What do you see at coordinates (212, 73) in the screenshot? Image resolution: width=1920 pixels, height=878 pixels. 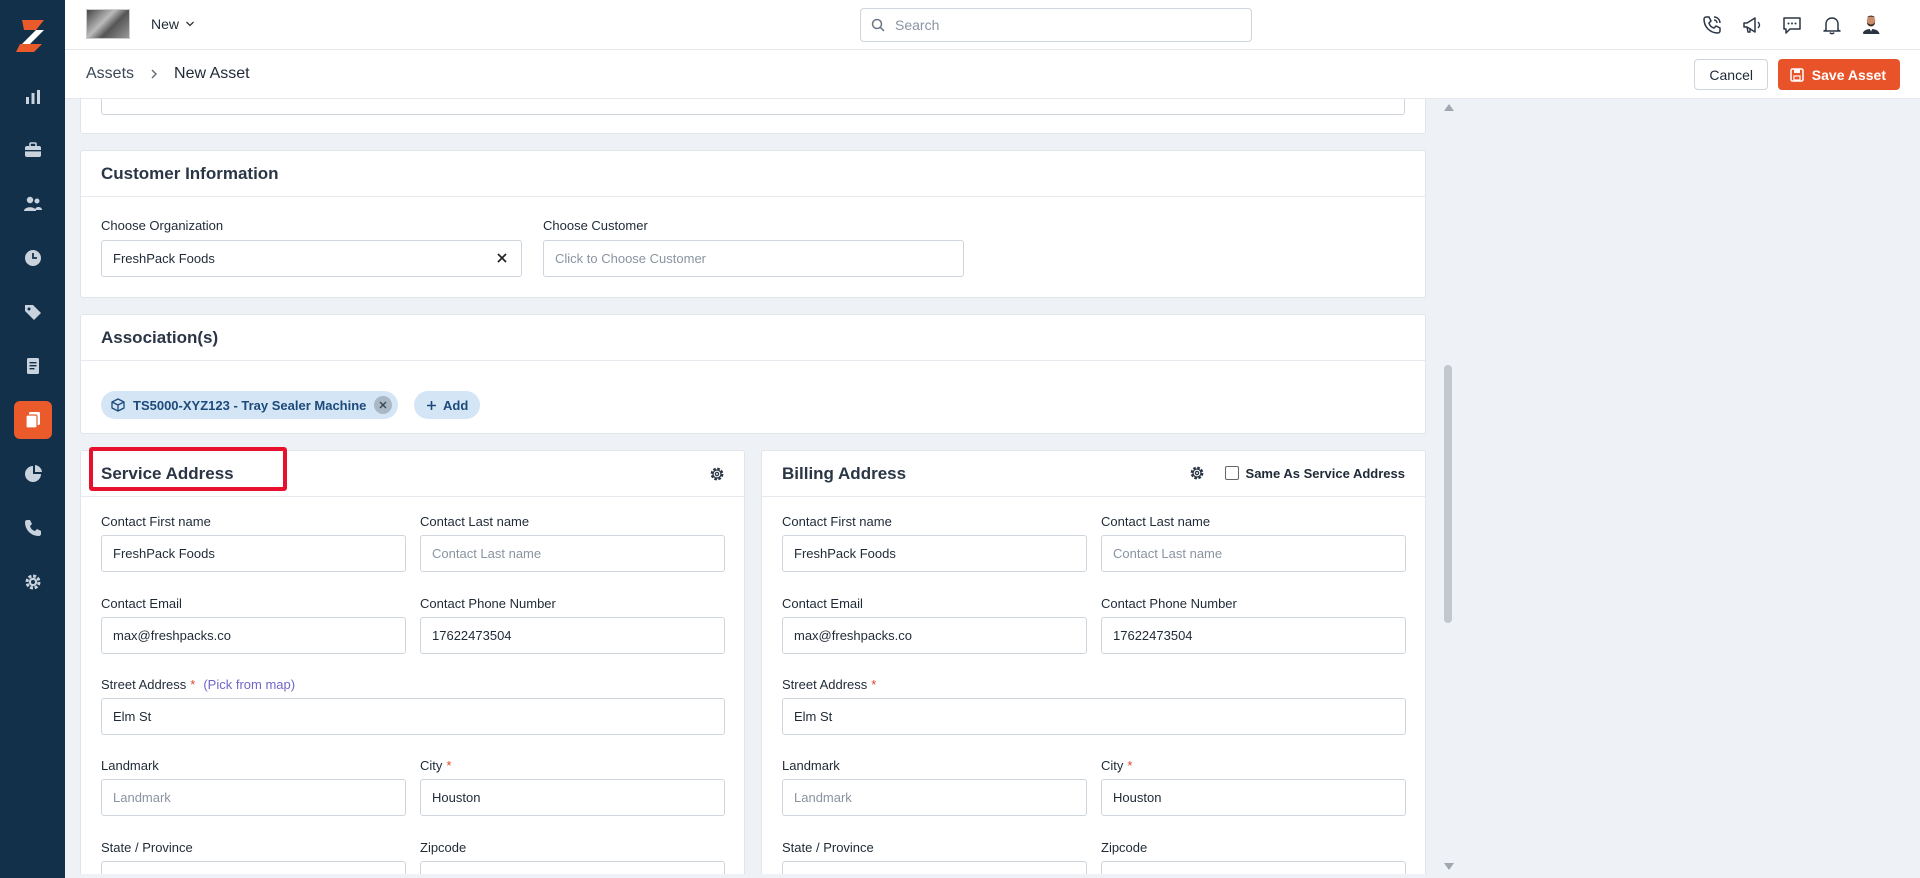 I see `page-title: New Asset` at bounding box center [212, 73].